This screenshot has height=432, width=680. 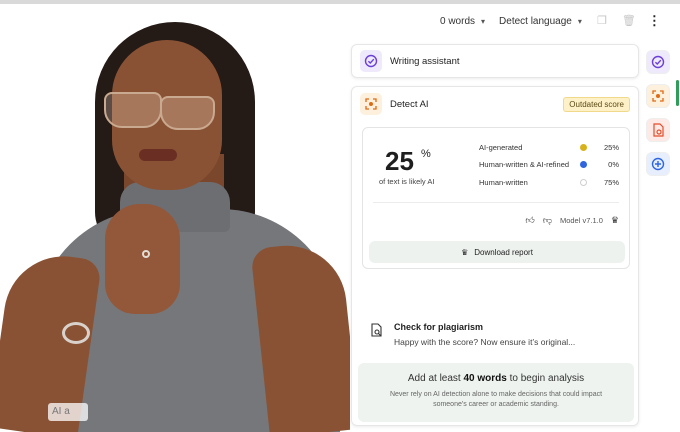 What do you see at coordinates (629, 21) in the screenshot?
I see `trash-icon: 🗑` at bounding box center [629, 21].